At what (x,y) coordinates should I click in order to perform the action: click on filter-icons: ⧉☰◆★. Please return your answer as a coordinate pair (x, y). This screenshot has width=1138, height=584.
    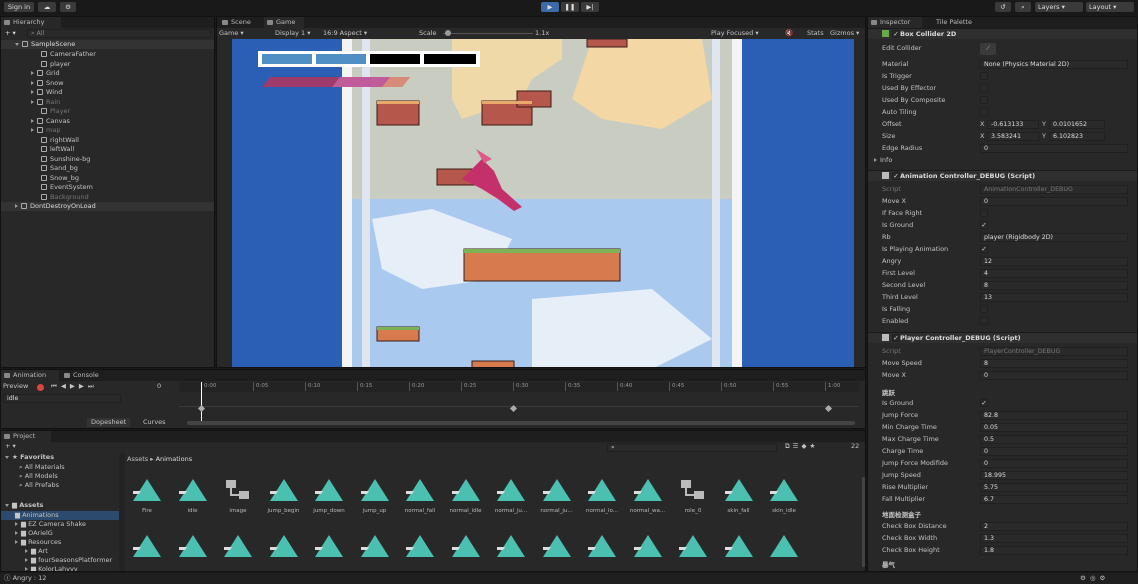
    Looking at the image, I should click on (801, 446).